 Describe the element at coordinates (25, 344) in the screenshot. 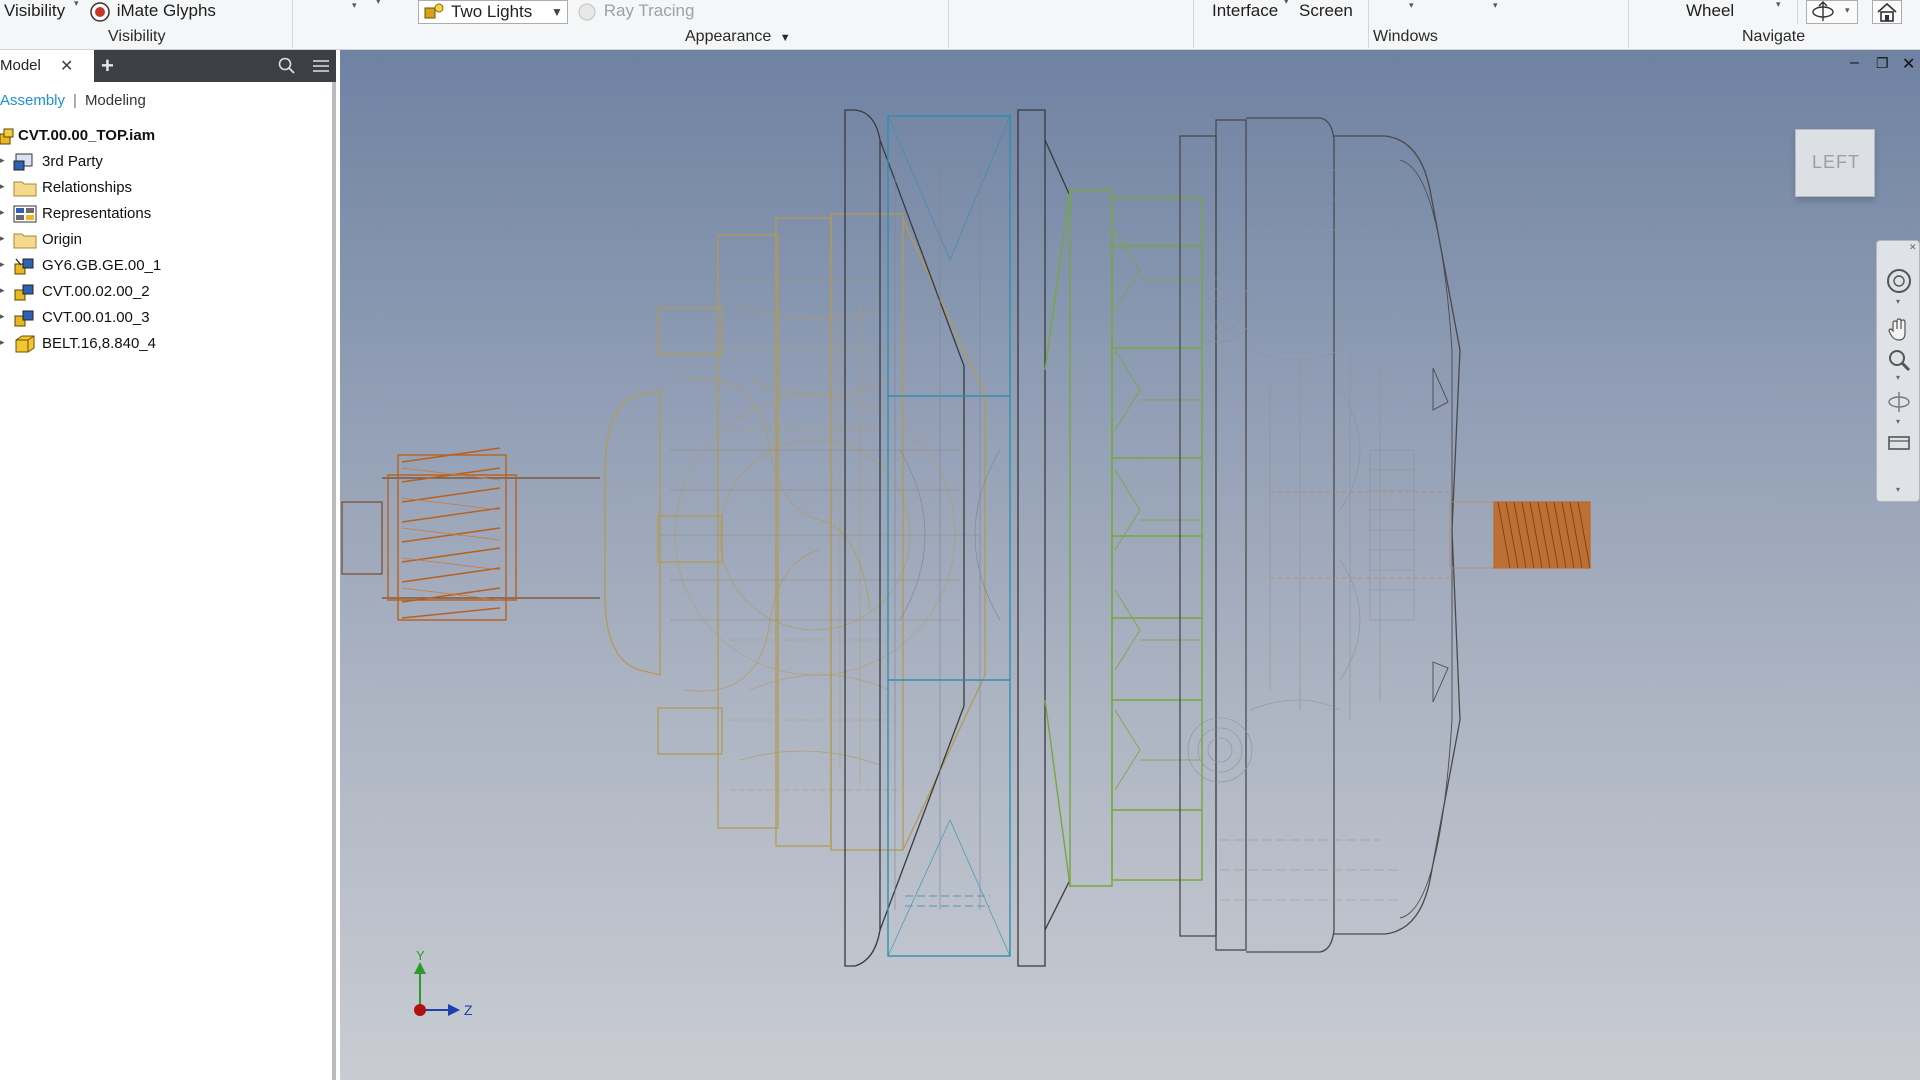

I see `part-icon` at that location.